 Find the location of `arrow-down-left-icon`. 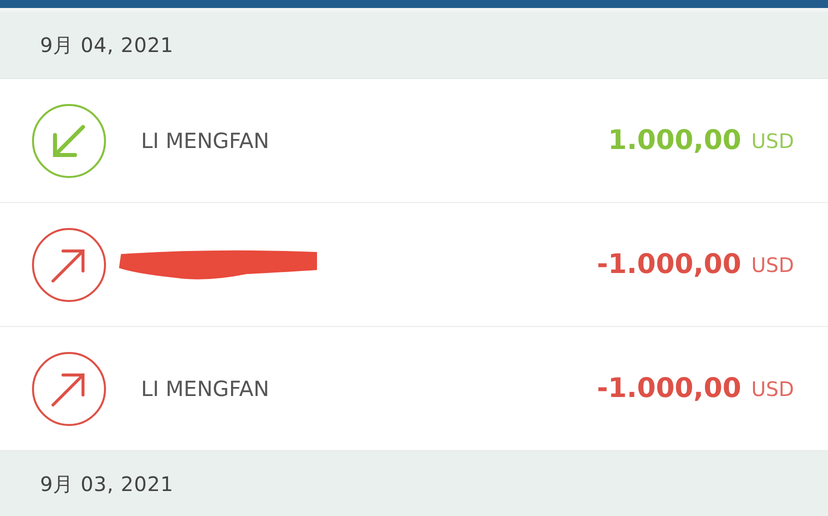

arrow-down-left-icon is located at coordinates (69, 140).